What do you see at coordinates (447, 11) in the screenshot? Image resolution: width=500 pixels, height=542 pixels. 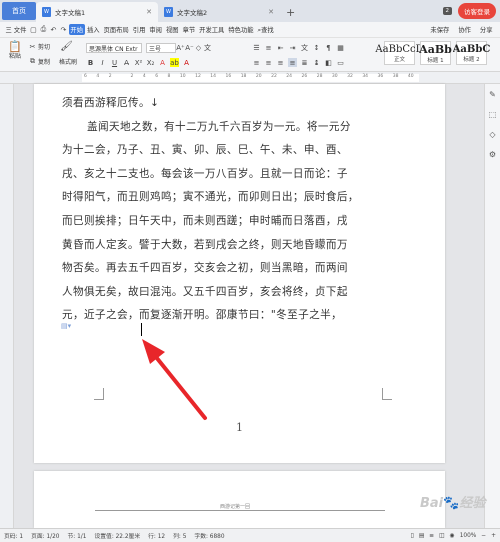 I see `window-count-badge: 2` at bounding box center [447, 11].